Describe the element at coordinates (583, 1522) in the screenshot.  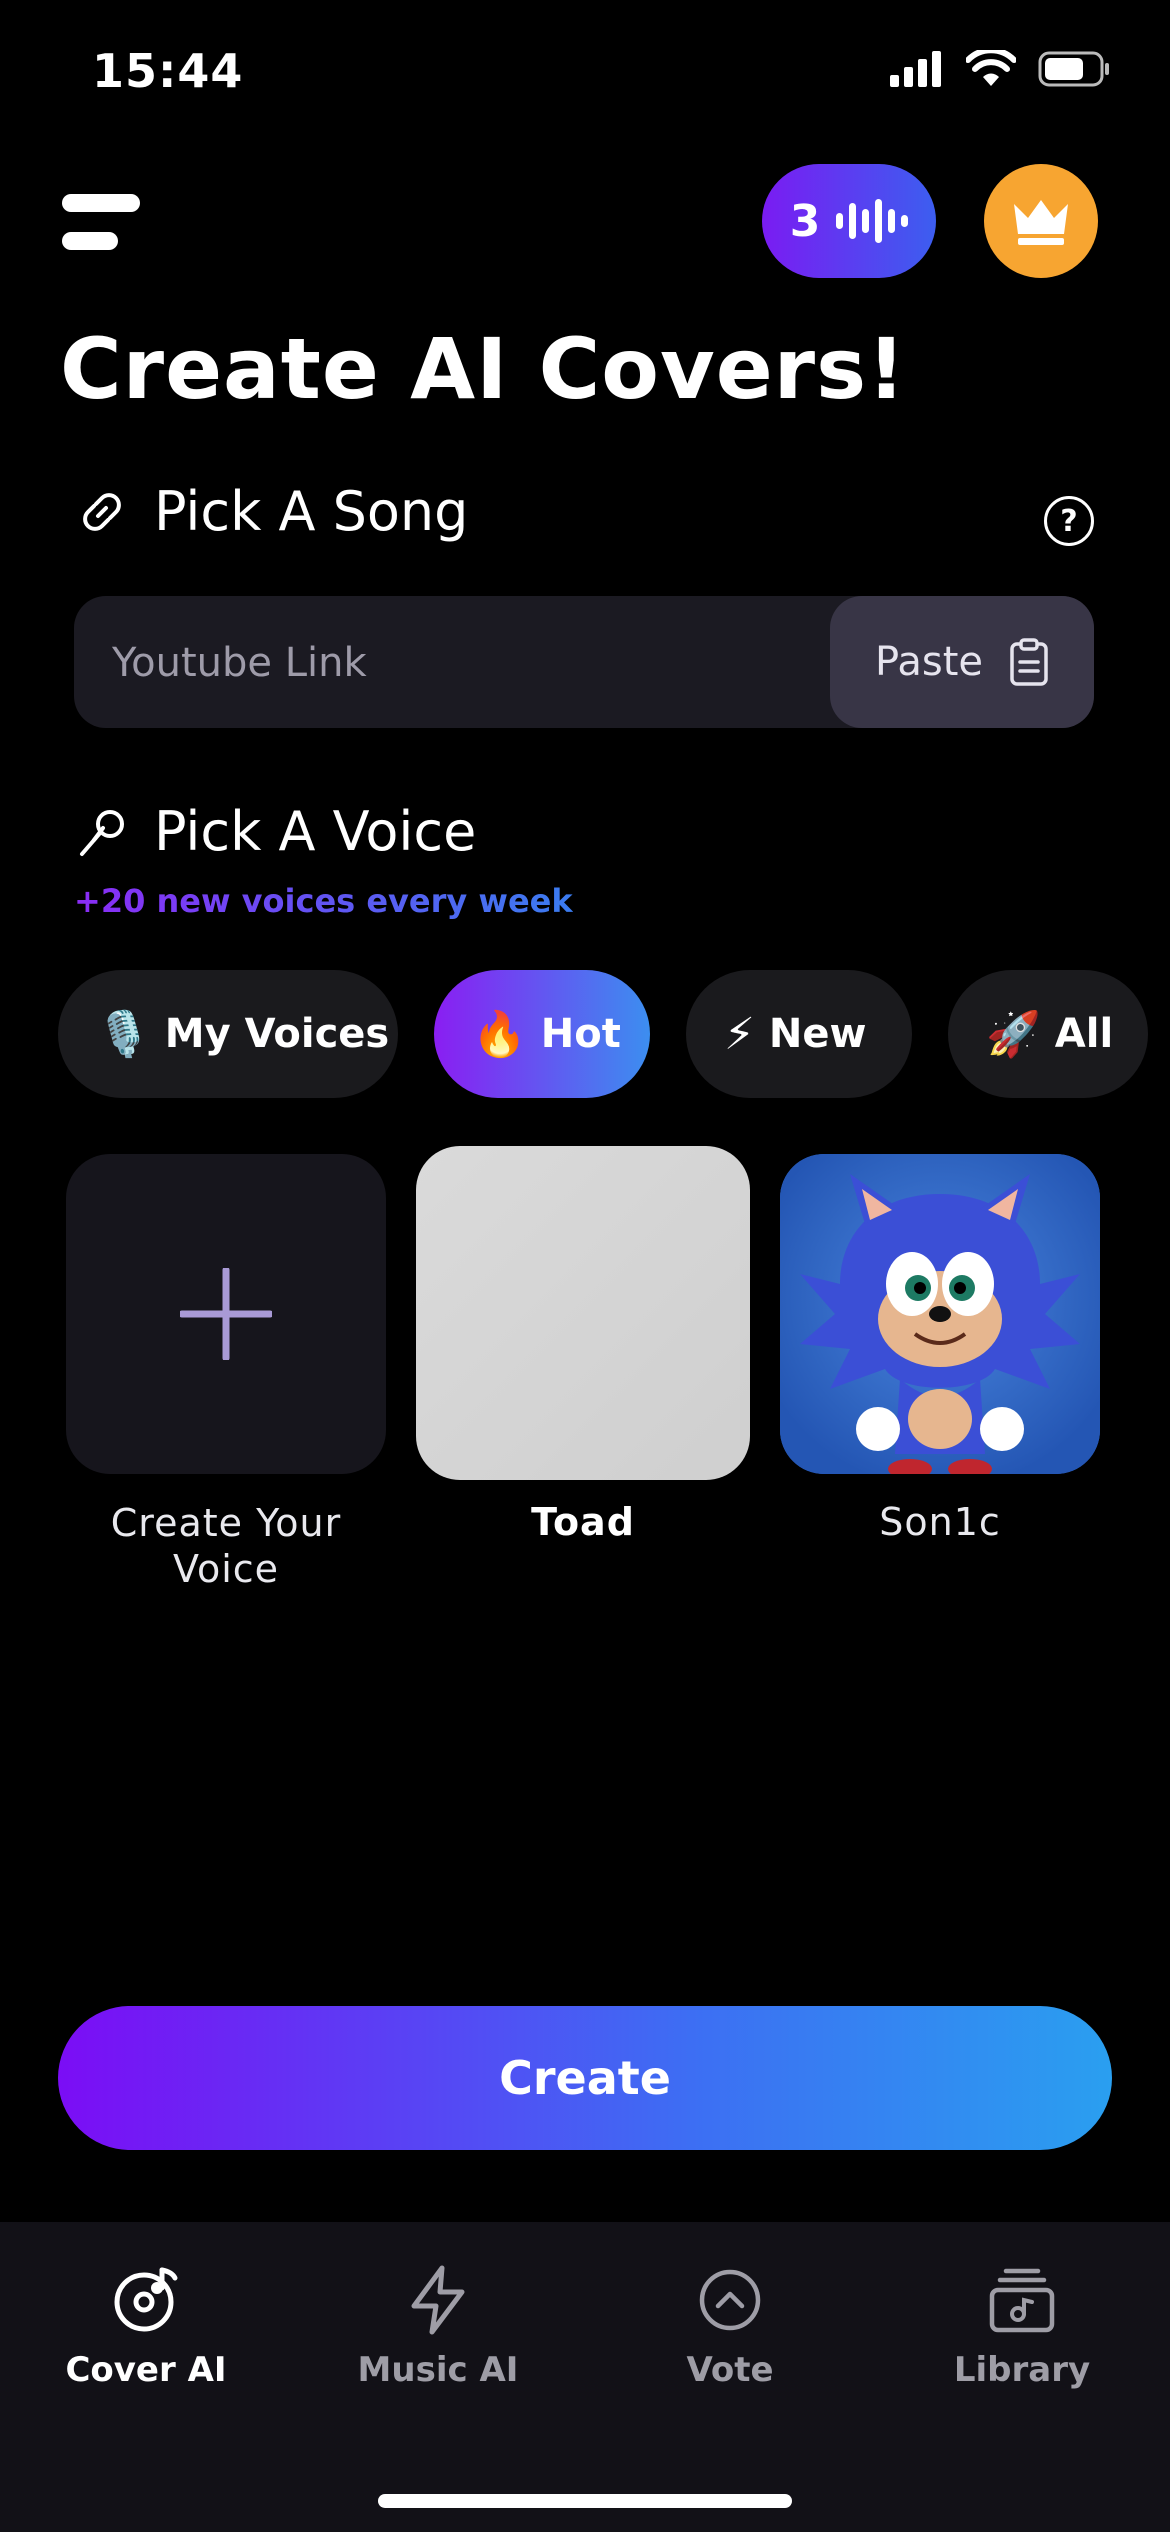
I see `voice-label: Toad` at that location.